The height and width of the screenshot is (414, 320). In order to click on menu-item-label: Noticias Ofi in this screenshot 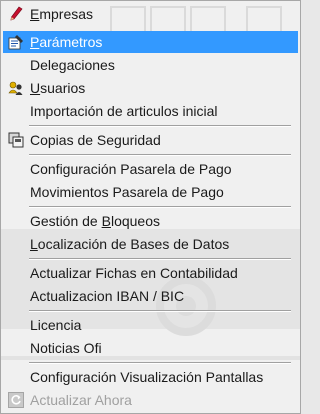, I will do `click(66, 348)`.